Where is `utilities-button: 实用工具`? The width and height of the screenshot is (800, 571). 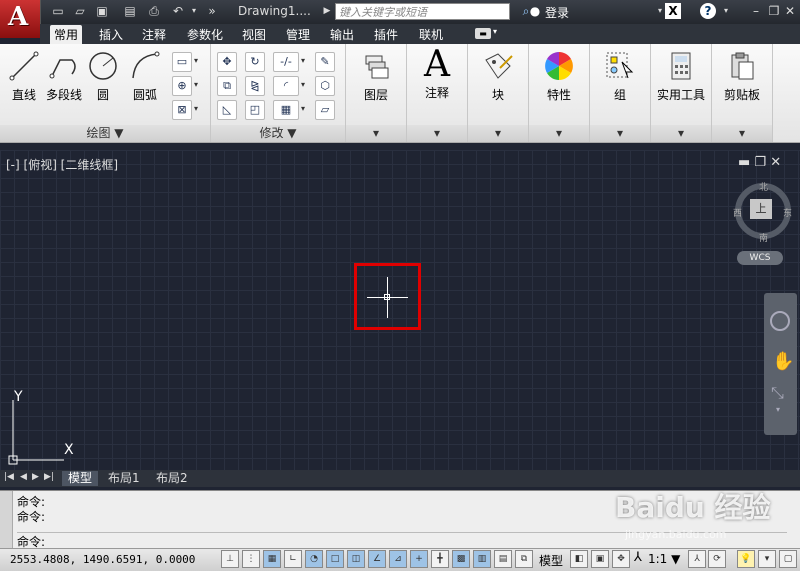
utilities-button: 实用工具 is located at coordinates (681, 76).